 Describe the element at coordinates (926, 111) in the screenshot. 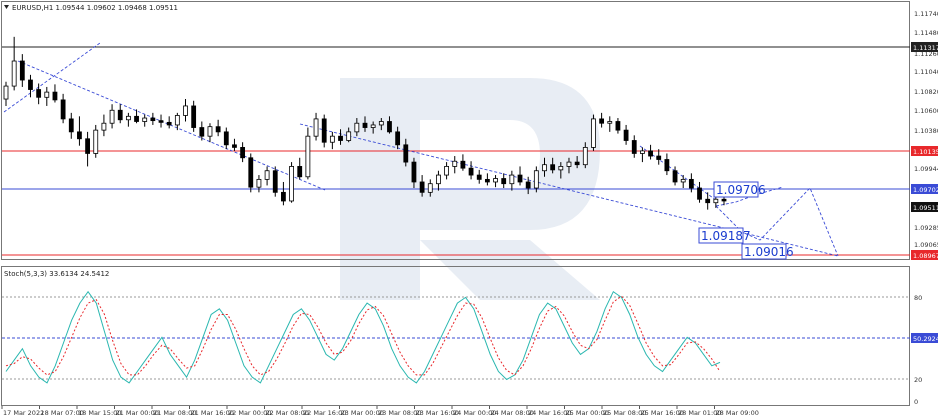

I see `price-tick: 1.10600` at that location.